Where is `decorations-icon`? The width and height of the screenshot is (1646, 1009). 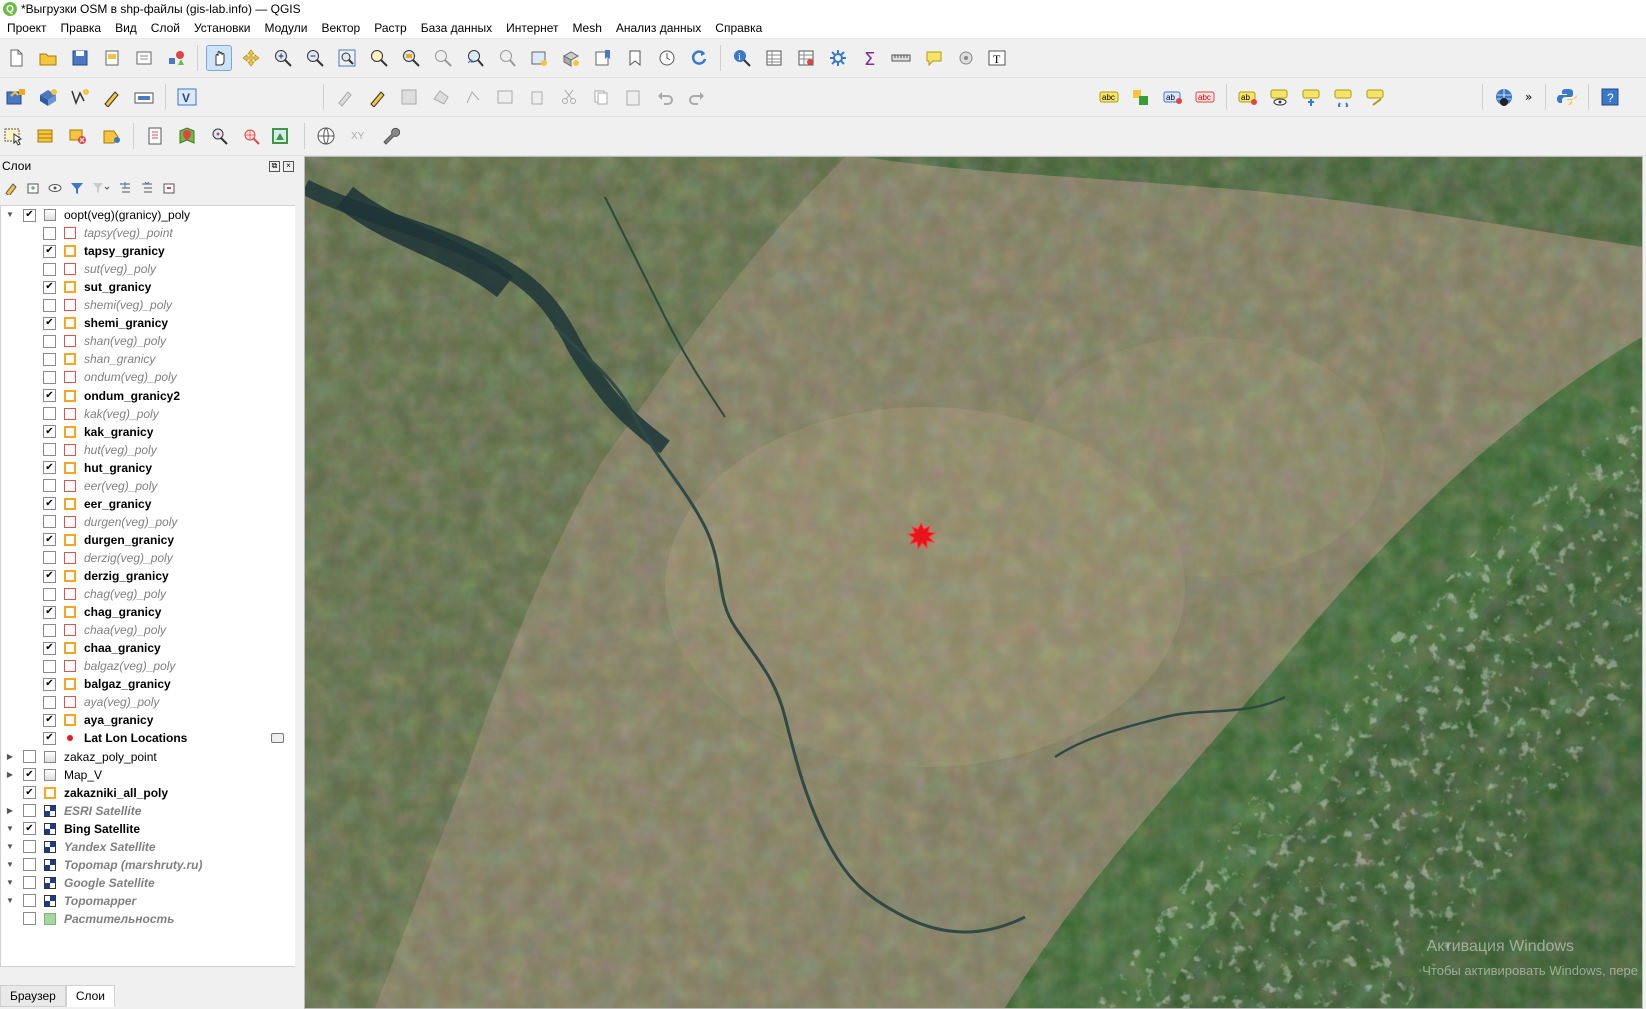 decorations-icon is located at coordinates (966, 58).